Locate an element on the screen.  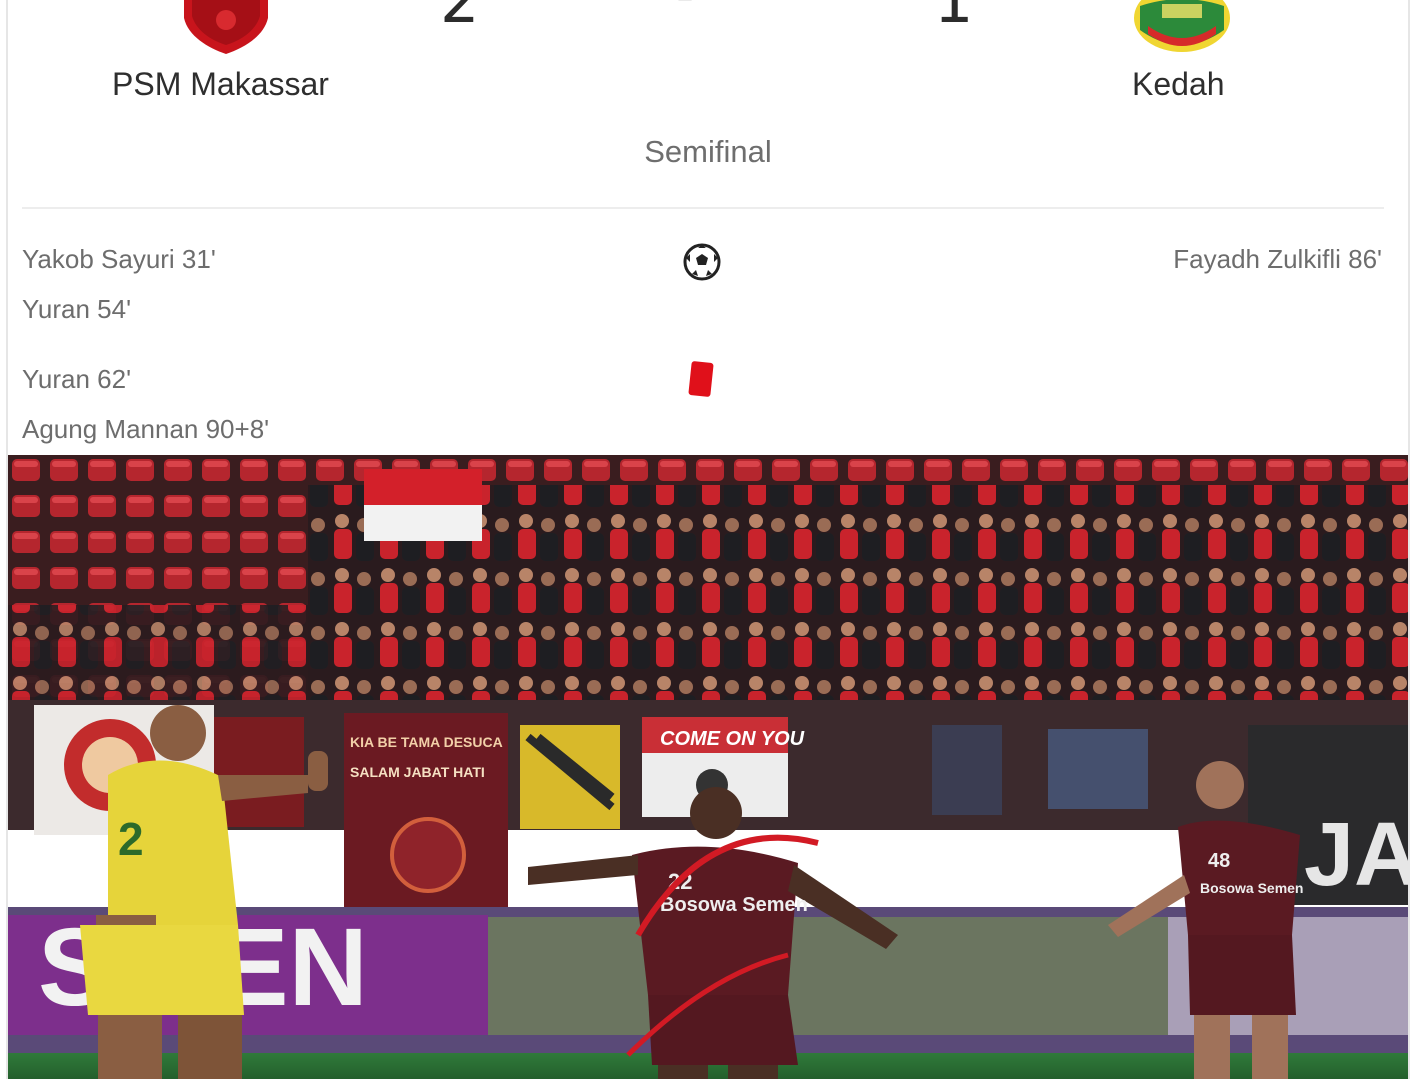
home-red-card-event: Agung Mannan 90+8' is located at coordinates (146, 429).